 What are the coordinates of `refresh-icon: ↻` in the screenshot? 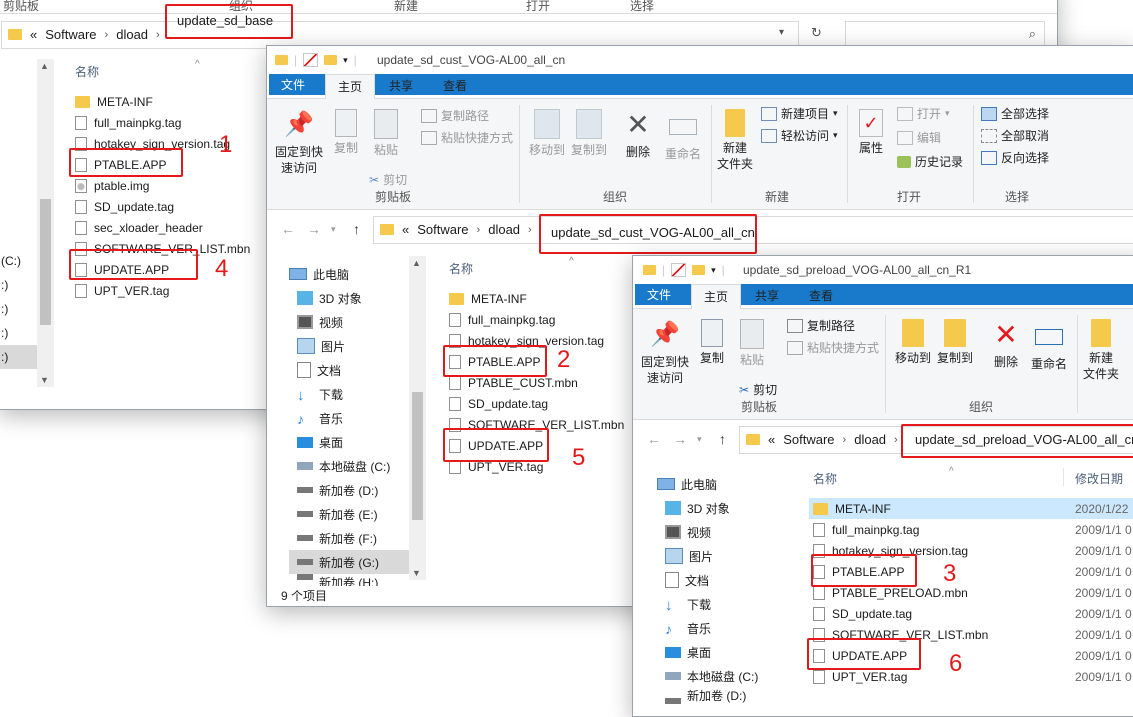 It's located at (816, 33).